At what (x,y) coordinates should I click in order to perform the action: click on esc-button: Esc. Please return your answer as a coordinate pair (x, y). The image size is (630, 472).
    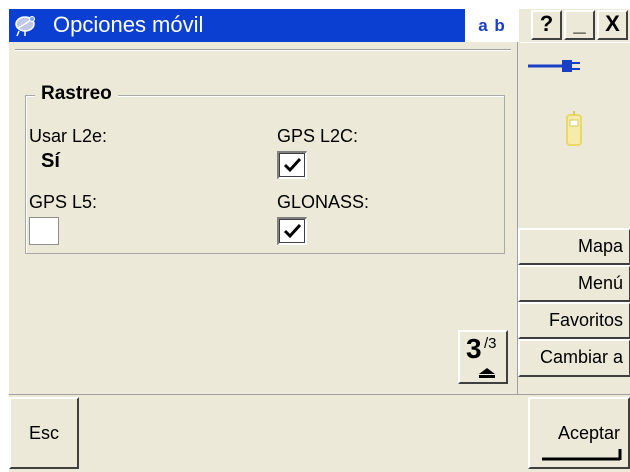
    Looking at the image, I should click on (44, 433).